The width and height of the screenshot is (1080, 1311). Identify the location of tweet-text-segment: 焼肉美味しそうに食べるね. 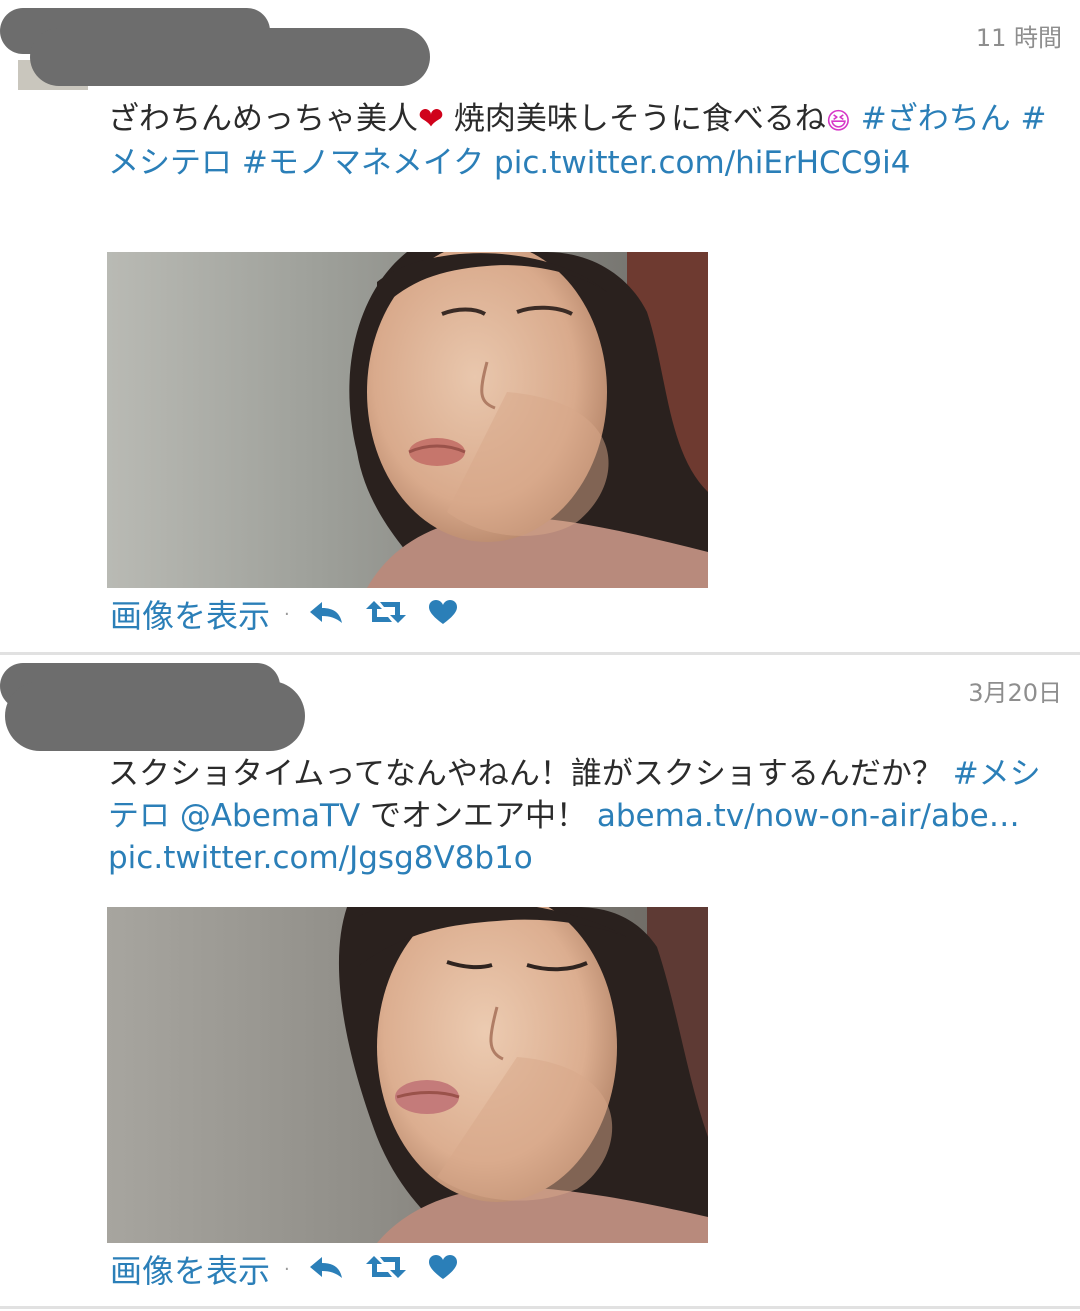
(634, 119).